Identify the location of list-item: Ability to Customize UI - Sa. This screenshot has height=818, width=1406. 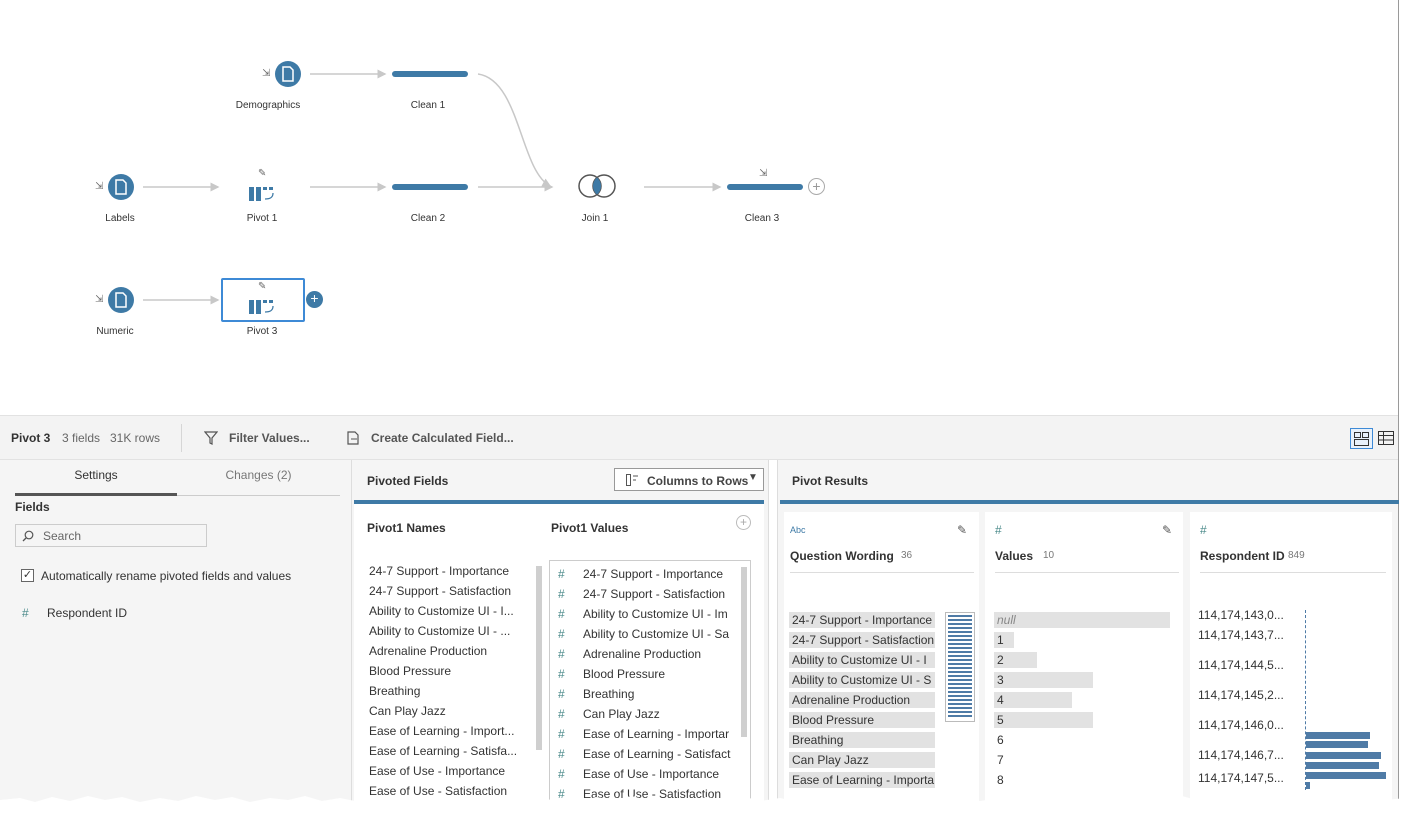
(660, 634).